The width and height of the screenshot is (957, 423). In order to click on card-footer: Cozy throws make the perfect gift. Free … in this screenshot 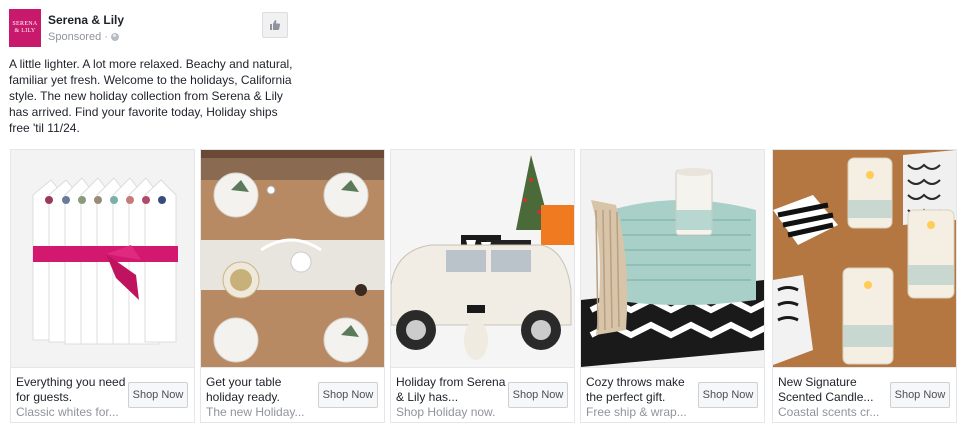, I will do `click(672, 394)`.